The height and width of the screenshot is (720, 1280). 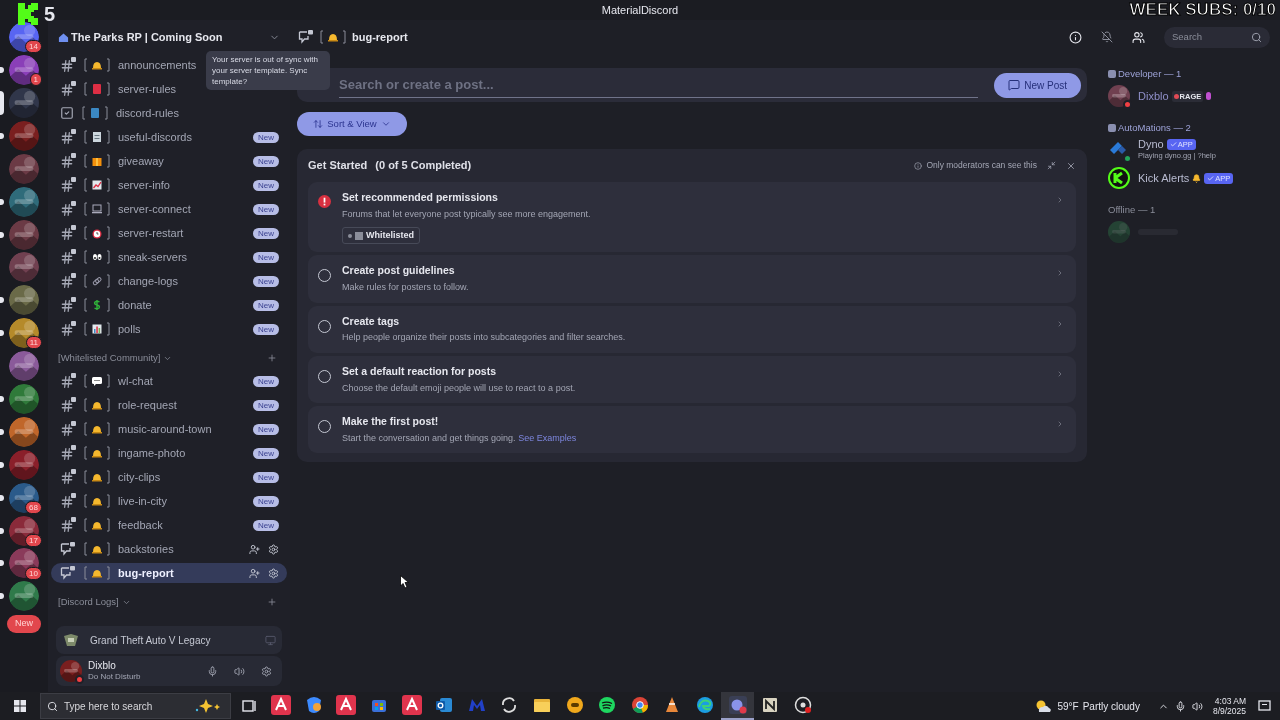 I want to click on channel-item: role-request New, so click(x=169, y=405).